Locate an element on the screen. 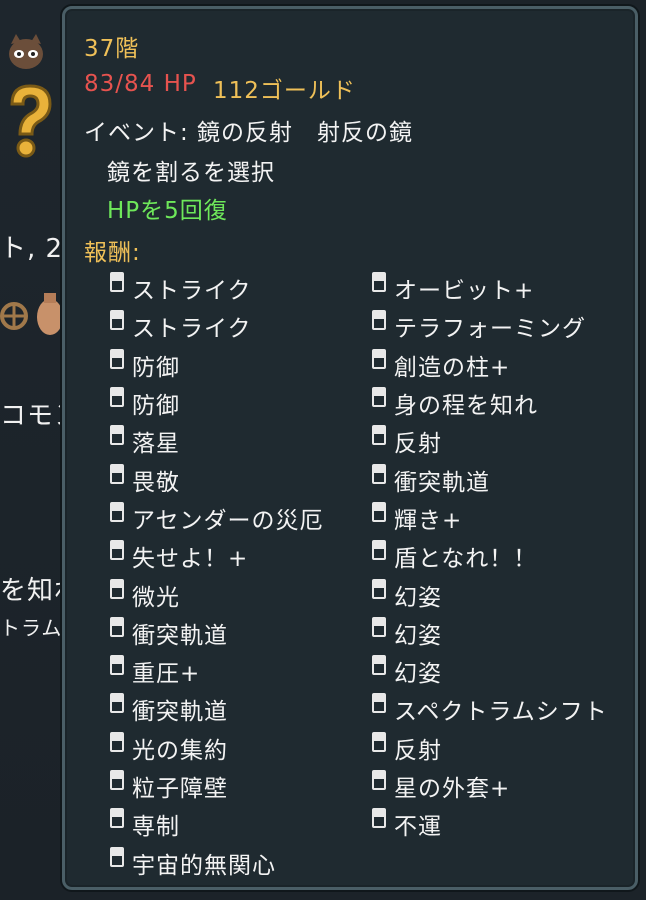  reward-item: ストライク is located at coordinates (240, 288).